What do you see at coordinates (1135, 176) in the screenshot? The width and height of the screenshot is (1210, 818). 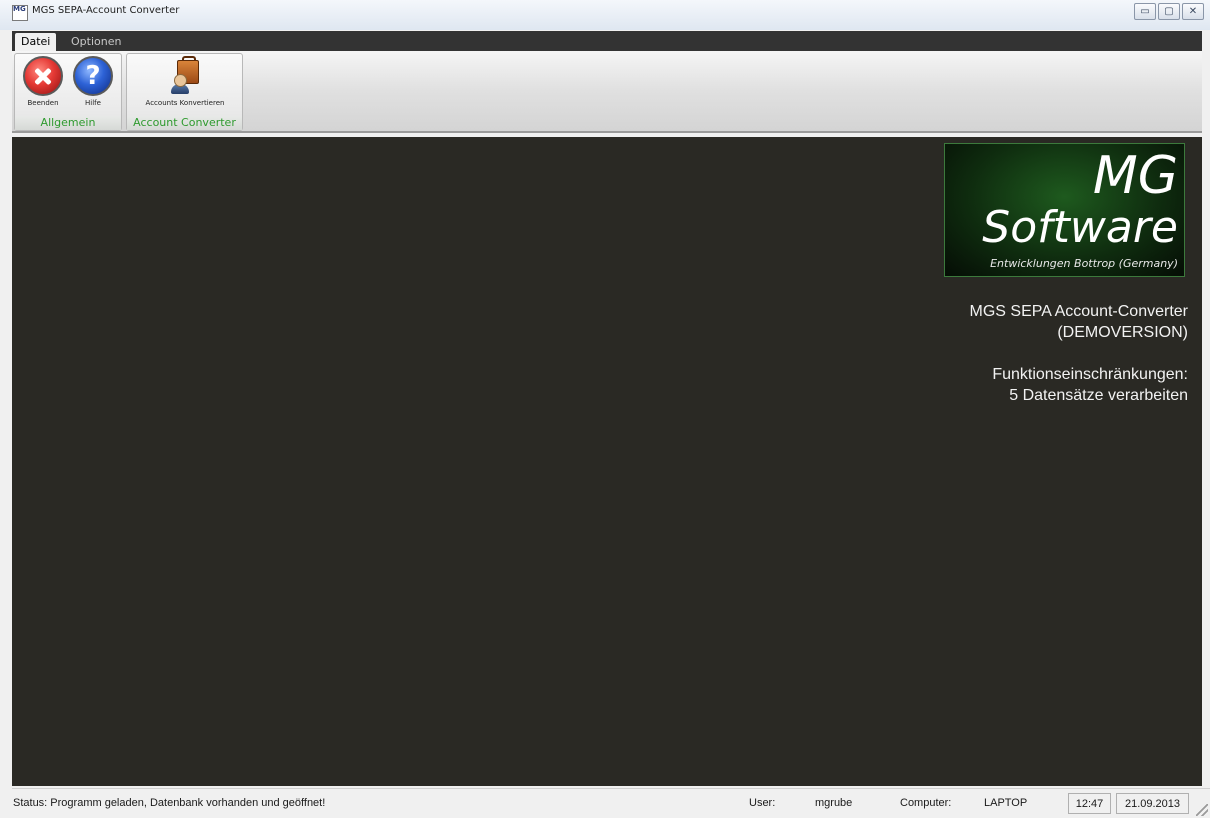 I see `logo-mg: MG` at bounding box center [1135, 176].